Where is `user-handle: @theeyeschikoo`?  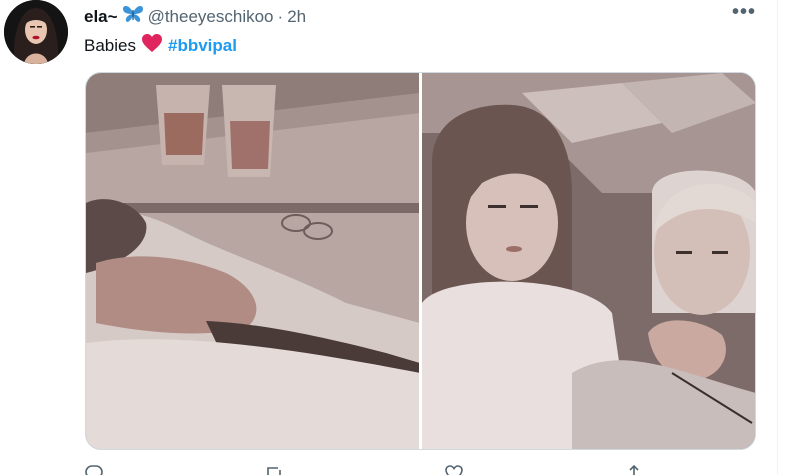
user-handle: @theeyeschikoo is located at coordinates (211, 17).